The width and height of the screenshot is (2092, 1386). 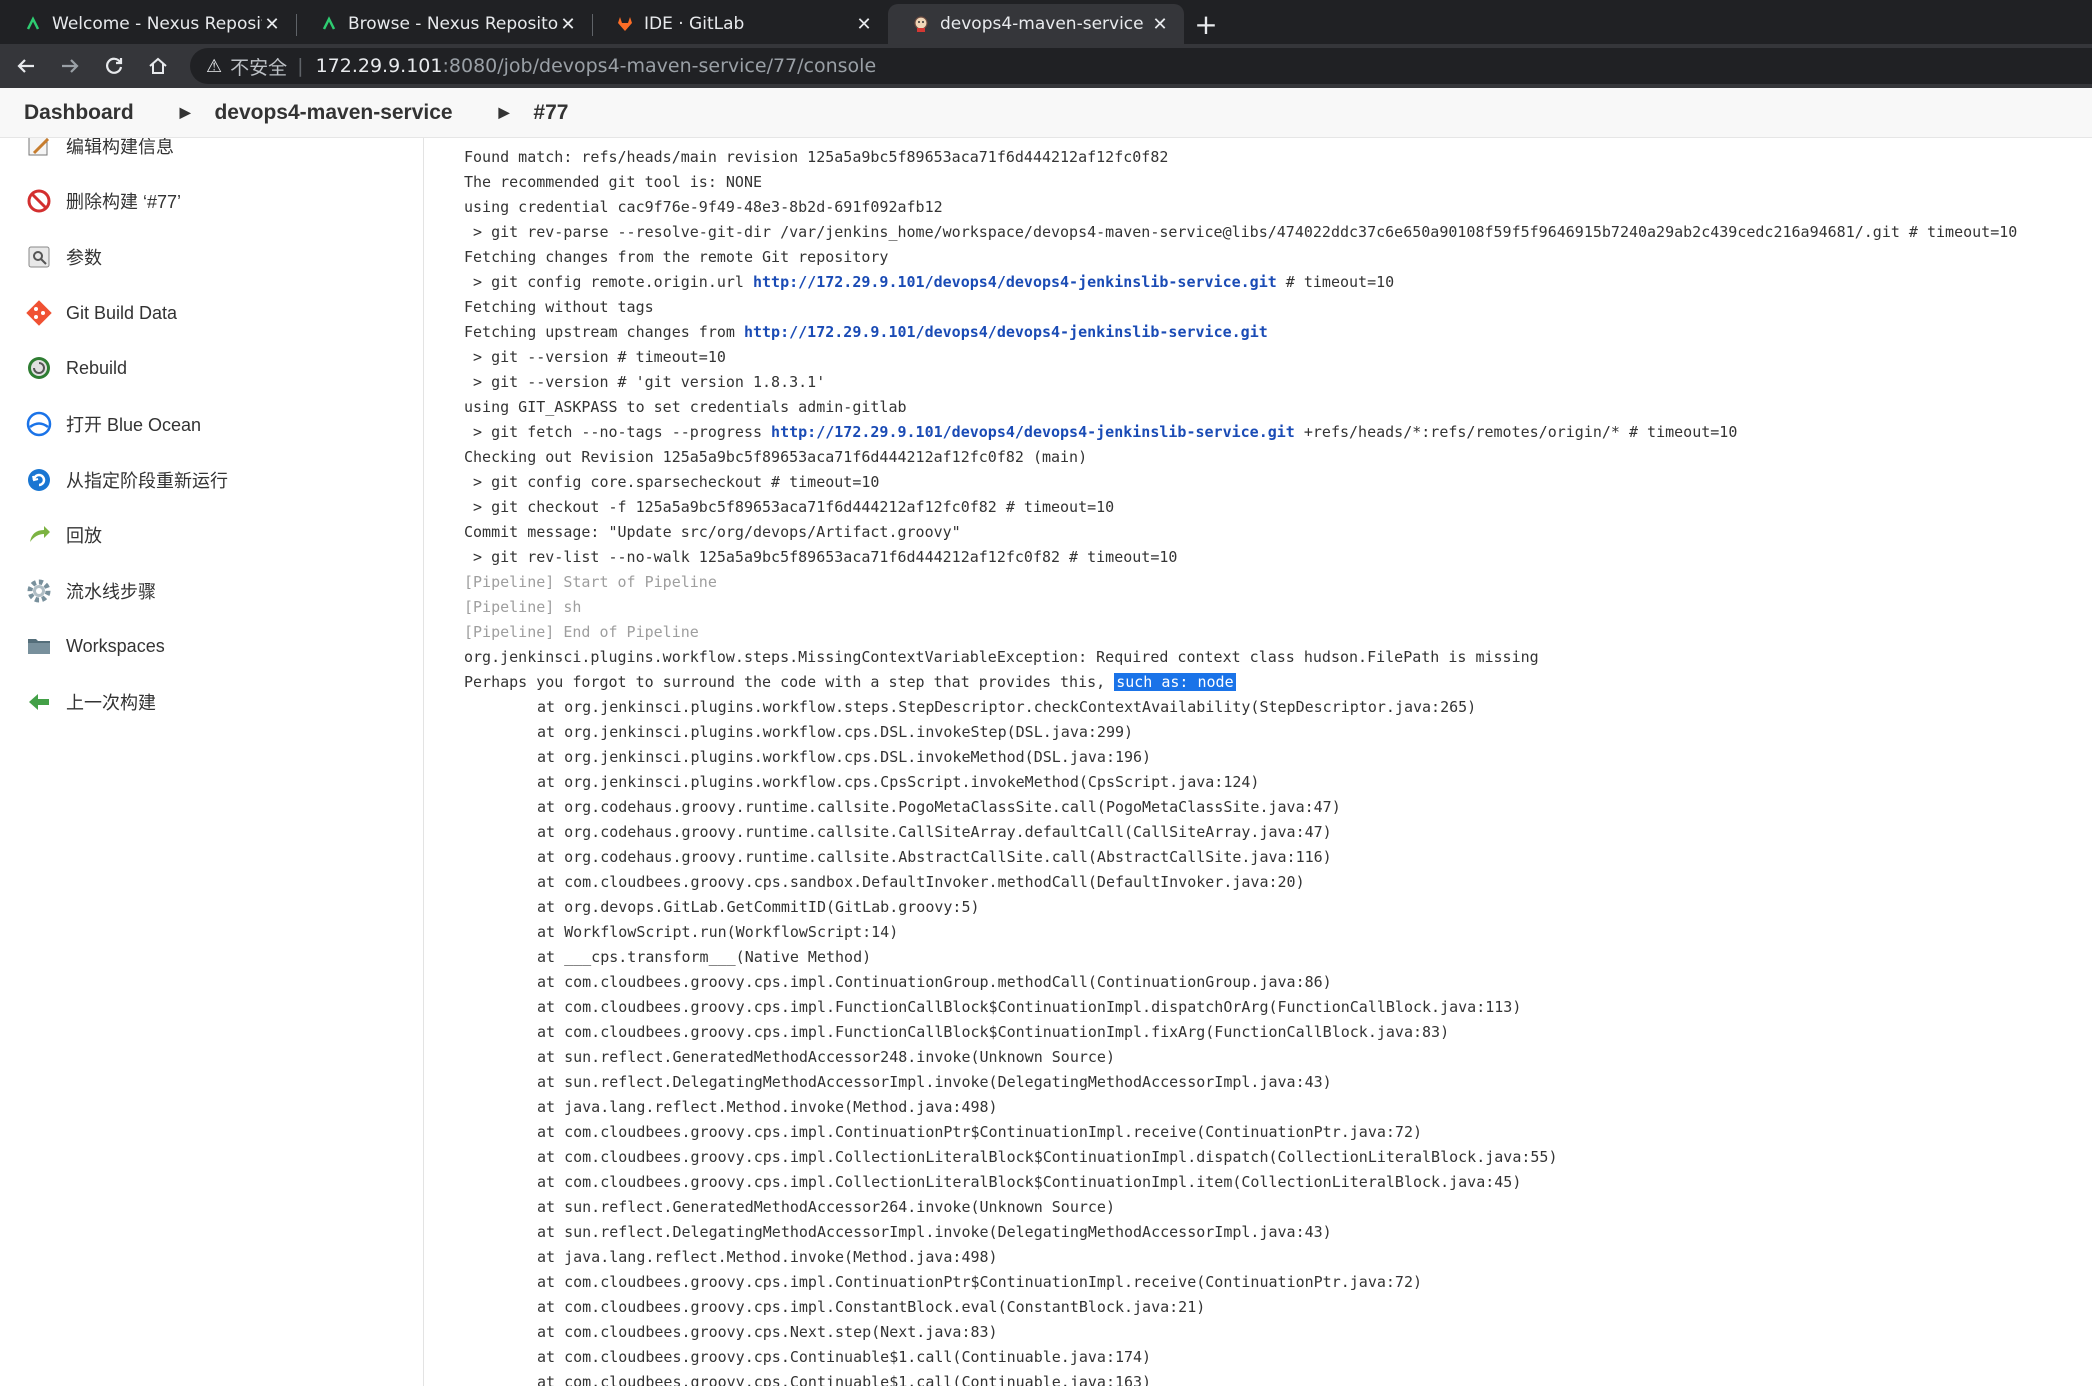 What do you see at coordinates (39, 313) in the screenshot?
I see `git-icon` at bounding box center [39, 313].